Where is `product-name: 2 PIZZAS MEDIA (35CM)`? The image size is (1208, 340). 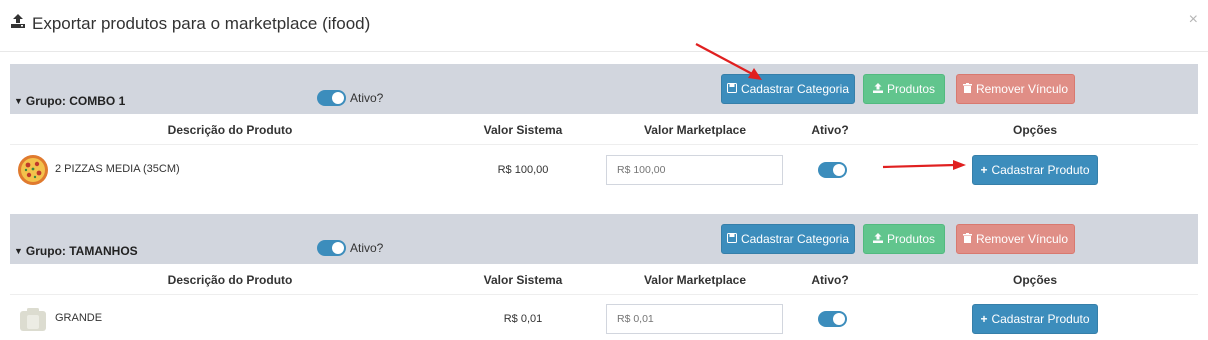
product-name: 2 PIZZAS MEDIA (35CM) is located at coordinates (117, 169).